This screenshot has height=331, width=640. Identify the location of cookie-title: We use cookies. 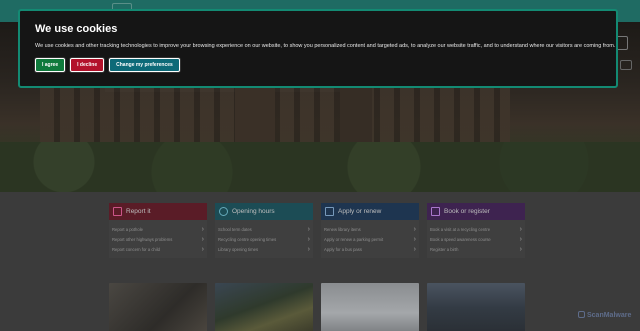
(76, 29).